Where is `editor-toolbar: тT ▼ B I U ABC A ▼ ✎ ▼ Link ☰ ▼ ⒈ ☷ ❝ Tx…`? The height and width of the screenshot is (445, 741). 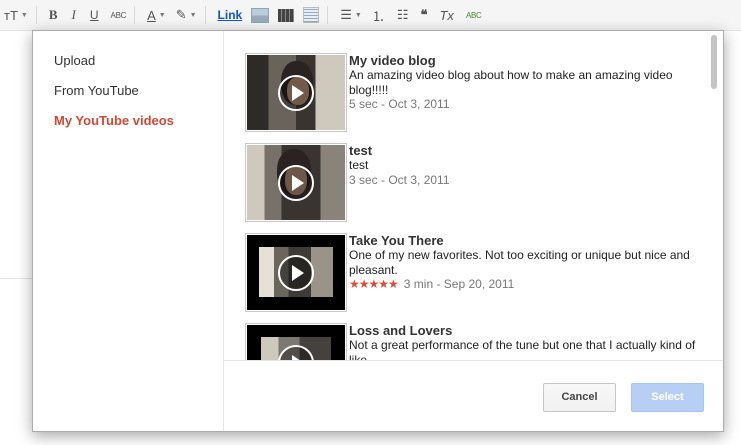 editor-toolbar: тT ▼ B I U ABC A ▼ ✎ ▼ Link ☰ ▼ ⒈ ☷ ❝ Tx… is located at coordinates (370, 15).